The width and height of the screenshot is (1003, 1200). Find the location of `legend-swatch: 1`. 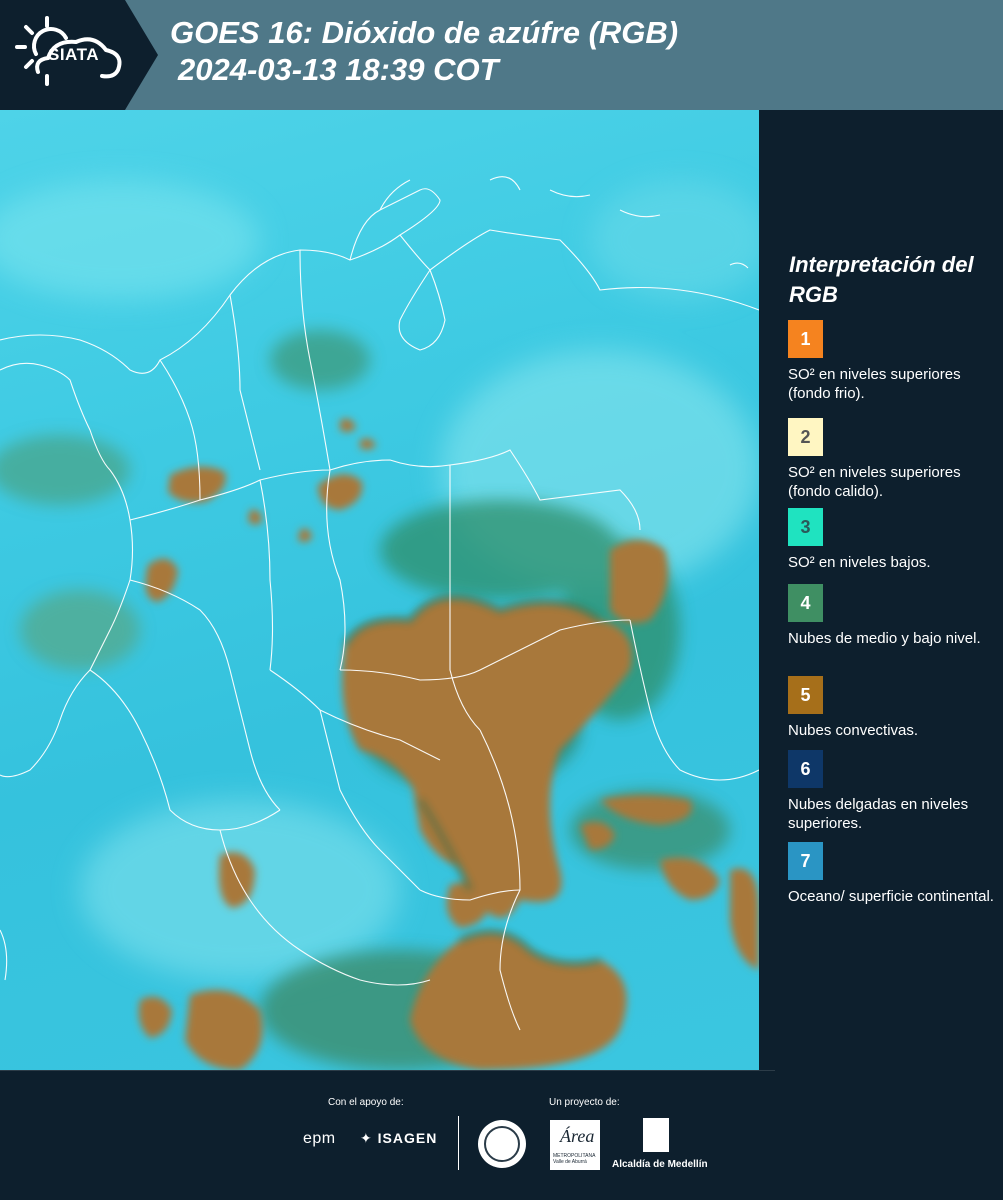

legend-swatch: 1 is located at coordinates (805, 339).